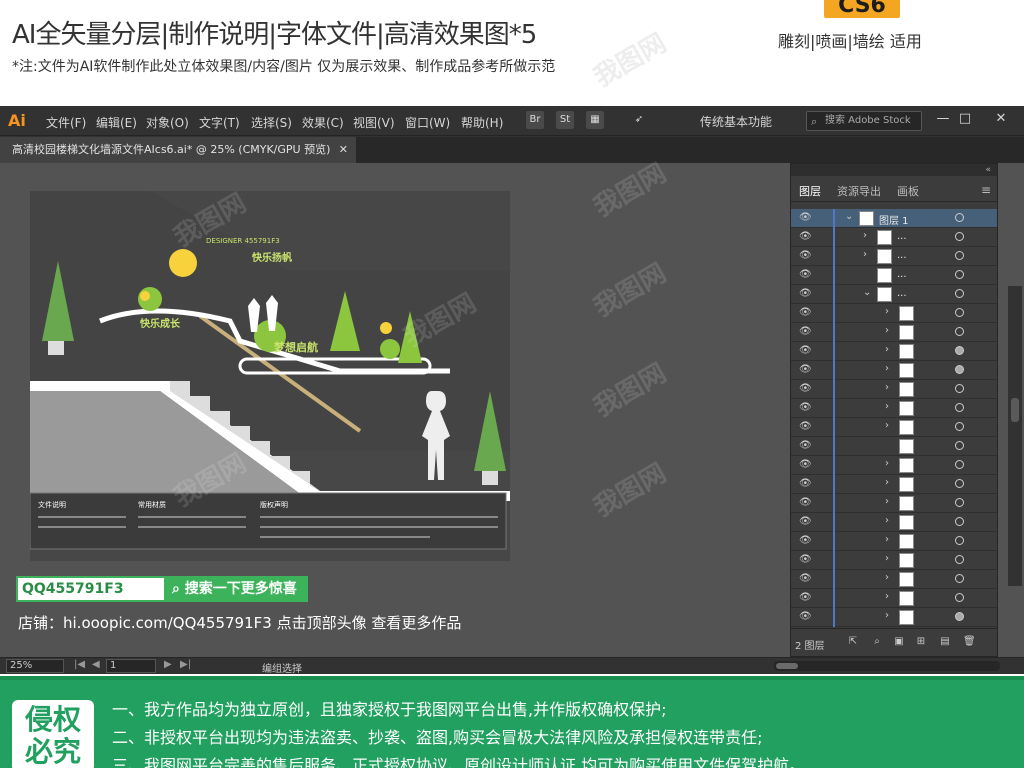  Describe the element at coordinates (945, 642) in the screenshot. I see `new-layer-icon: ▤` at that location.